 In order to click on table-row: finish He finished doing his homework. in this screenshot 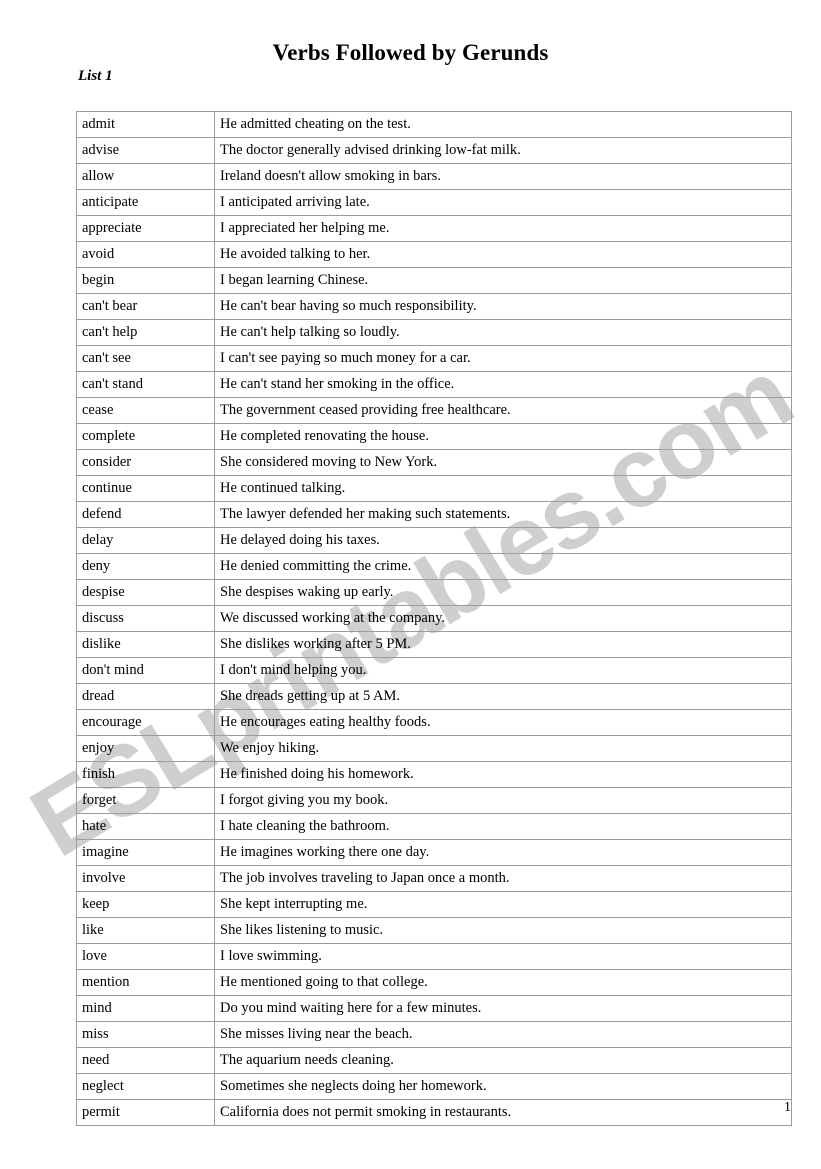, I will do `click(434, 774)`.